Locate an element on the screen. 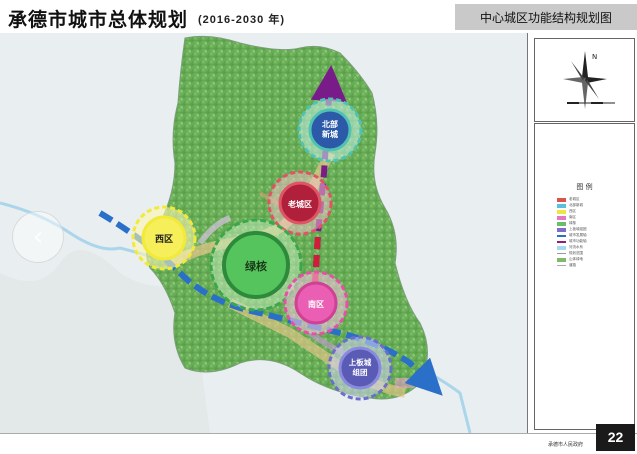 The image size is (637, 454). agency-name: 承德市人民政府 is located at coordinates (566, 445).